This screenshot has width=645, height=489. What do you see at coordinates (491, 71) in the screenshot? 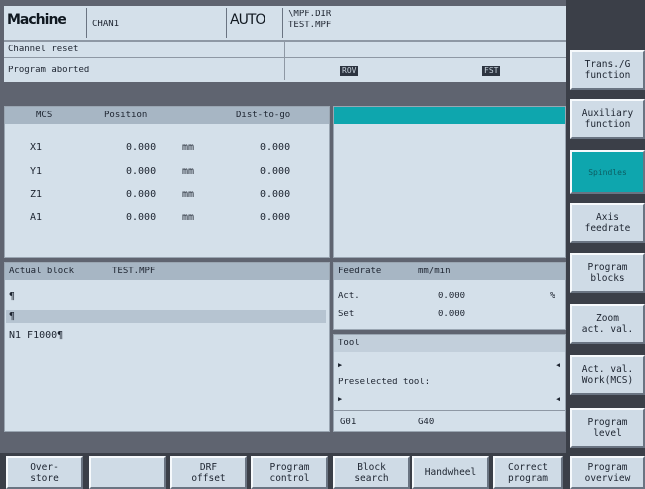
I see `fst-indicator: FST` at bounding box center [491, 71].